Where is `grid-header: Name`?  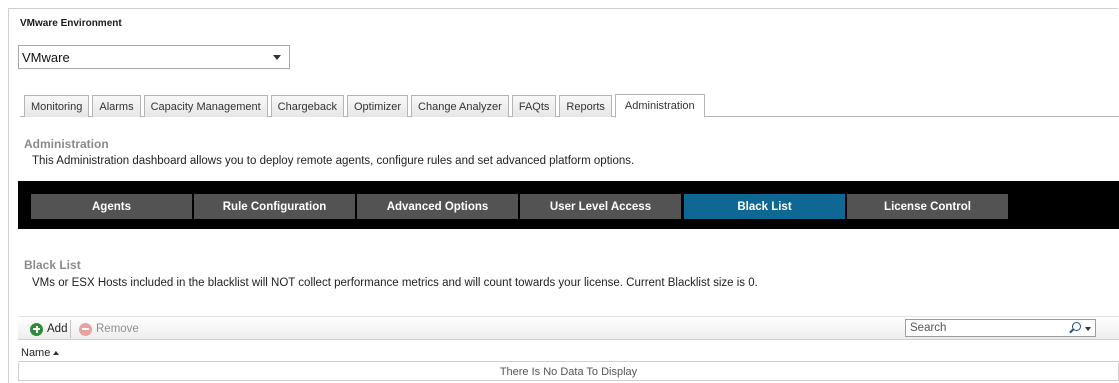 grid-header: Name is located at coordinates (568, 353).